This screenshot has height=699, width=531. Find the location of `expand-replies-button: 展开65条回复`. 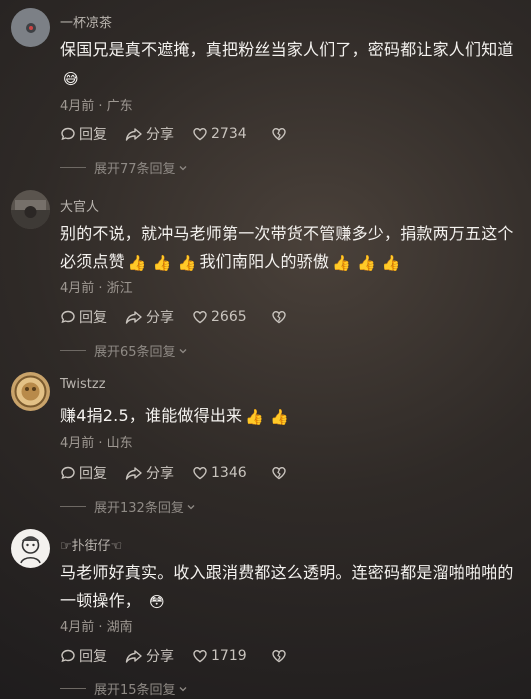

expand-replies-button: 展开65条回复 is located at coordinates (124, 350).